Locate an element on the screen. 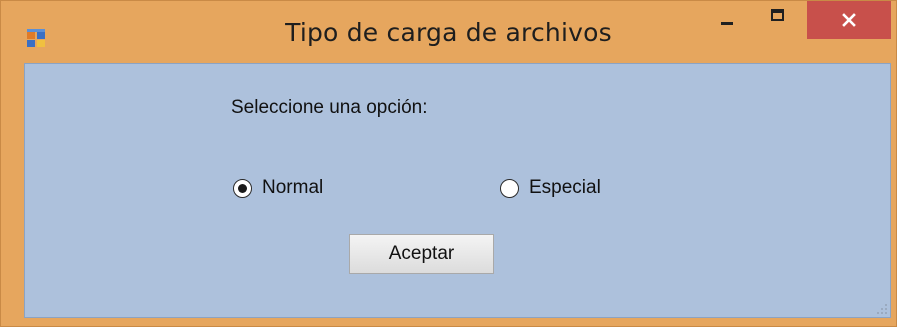  radio-especial-label: Especial is located at coordinates (565, 188).